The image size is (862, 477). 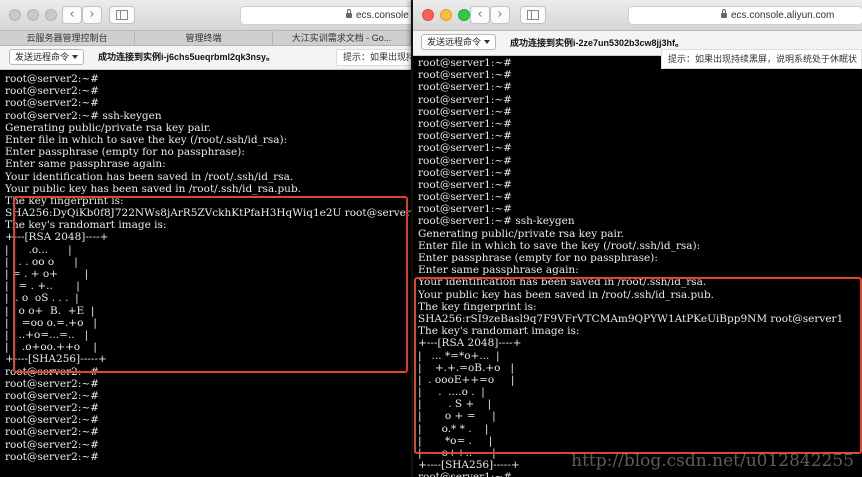 What do you see at coordinates (783, 15) in the screenshot?
I see `right-url-text: ecs.console.aliyun.com` at bounding box center [783, 15].